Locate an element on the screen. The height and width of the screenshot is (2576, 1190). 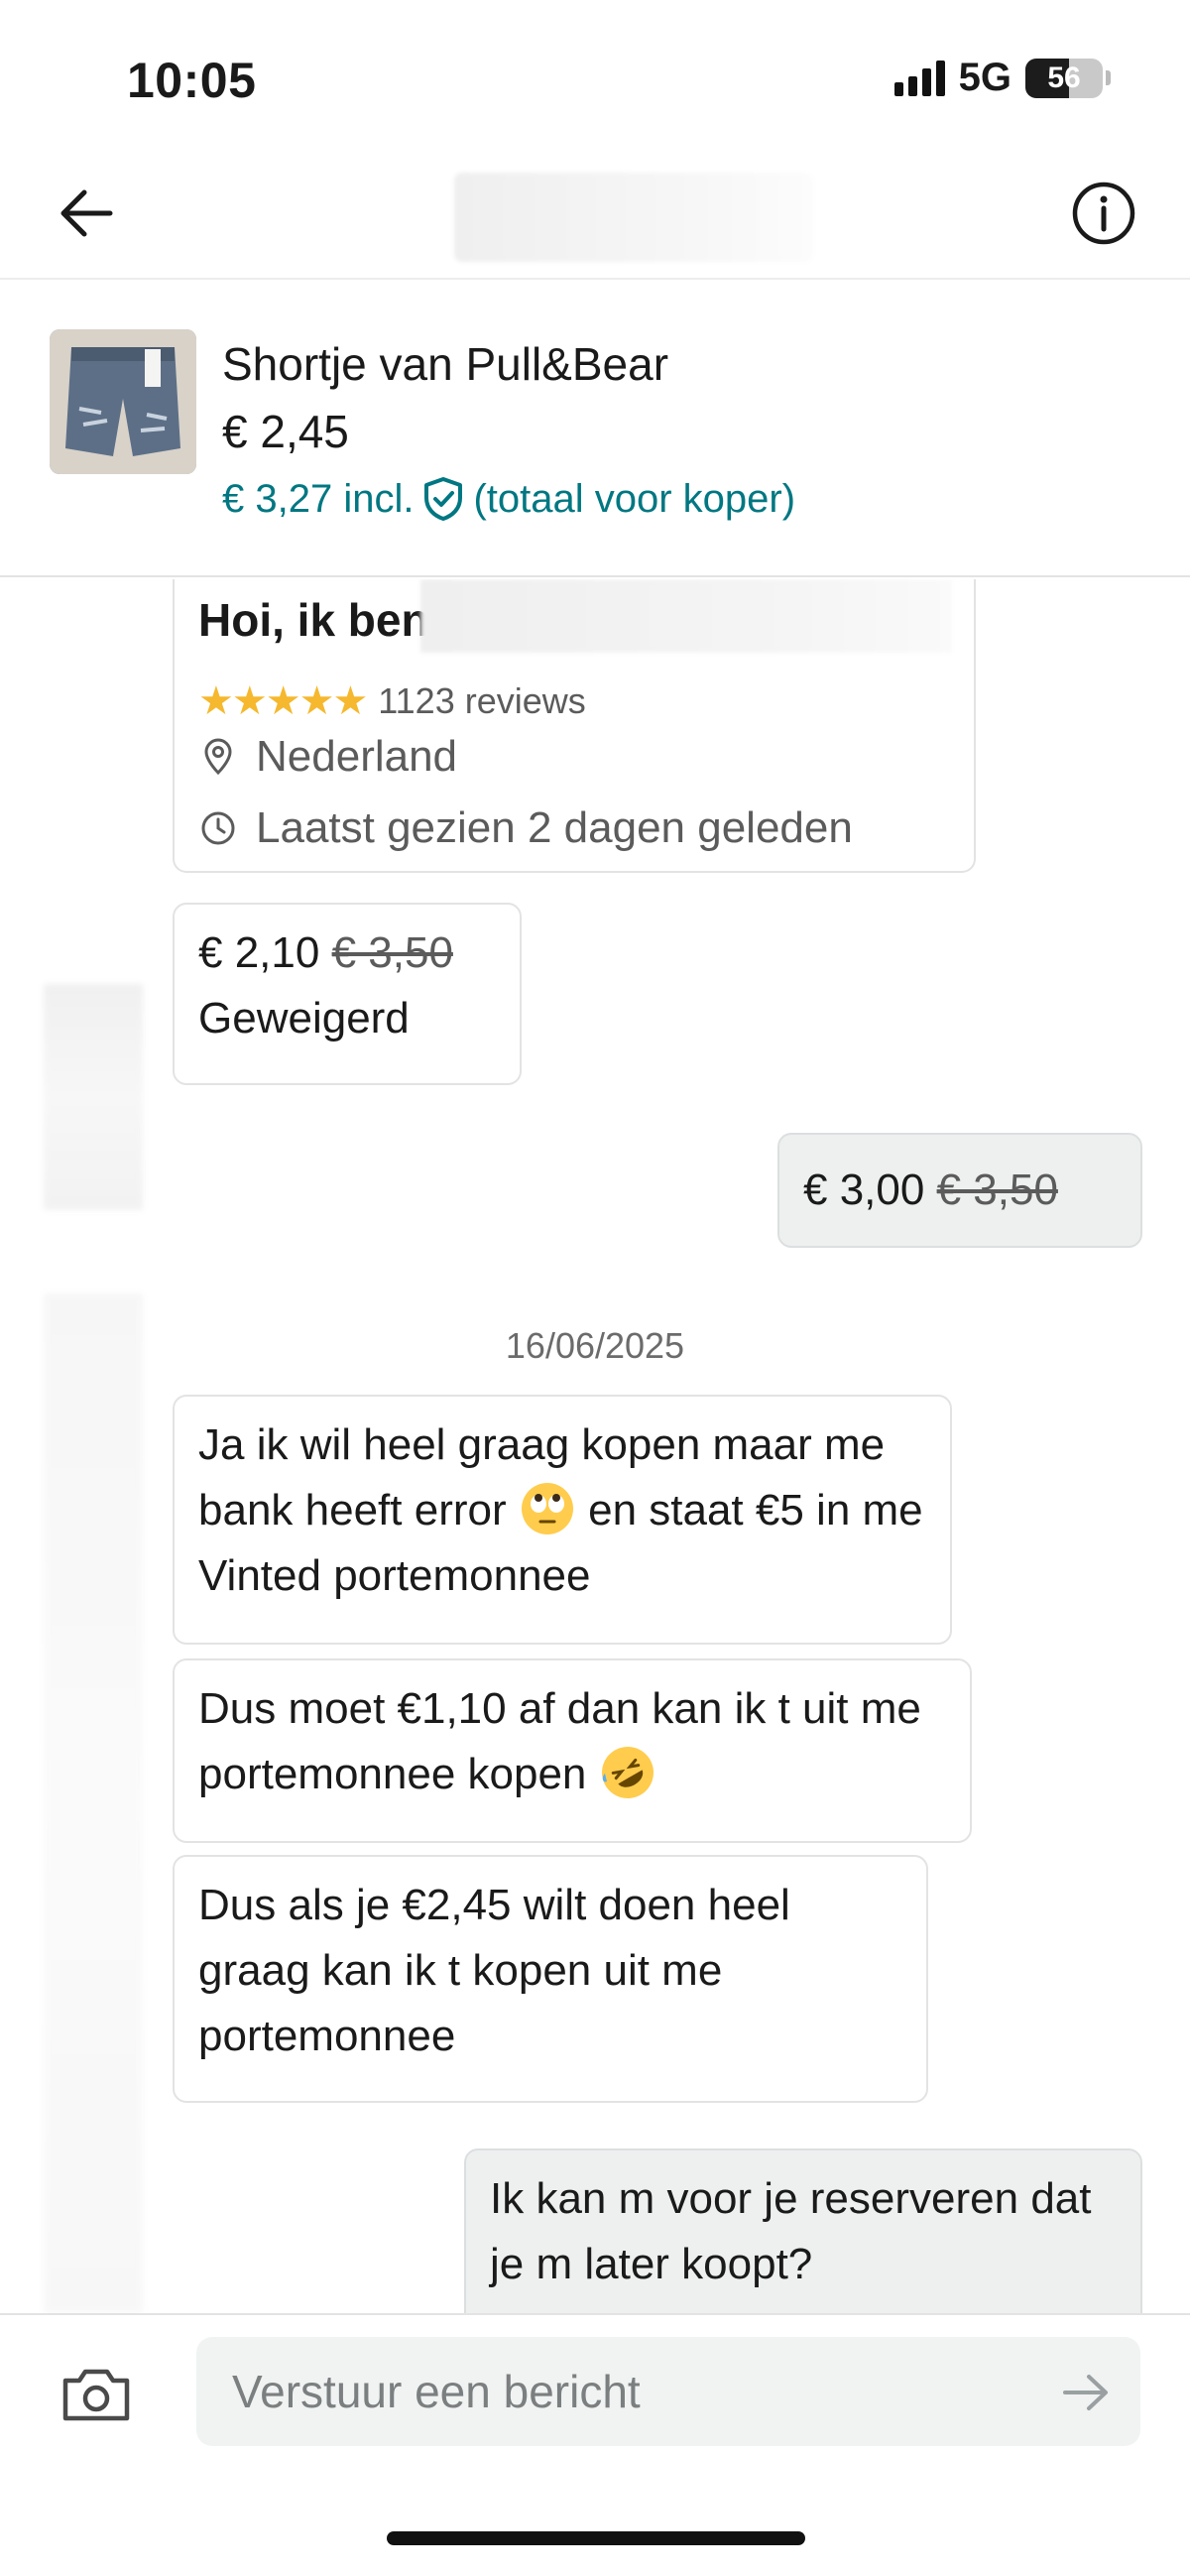
arrow-left-icon is located at coordinates (86, 213).